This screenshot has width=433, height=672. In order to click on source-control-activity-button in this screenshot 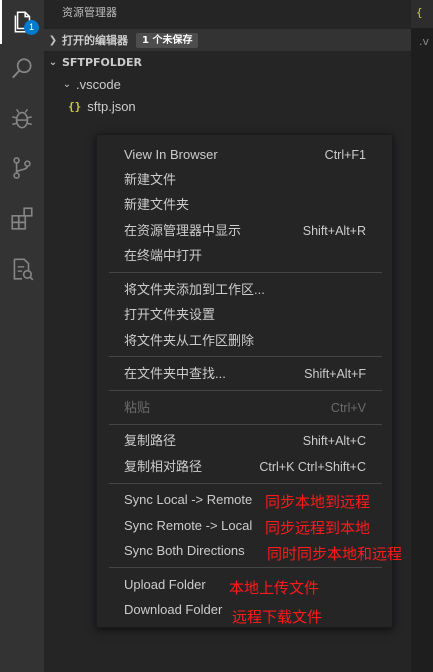, I will do `click(22, 168)`.